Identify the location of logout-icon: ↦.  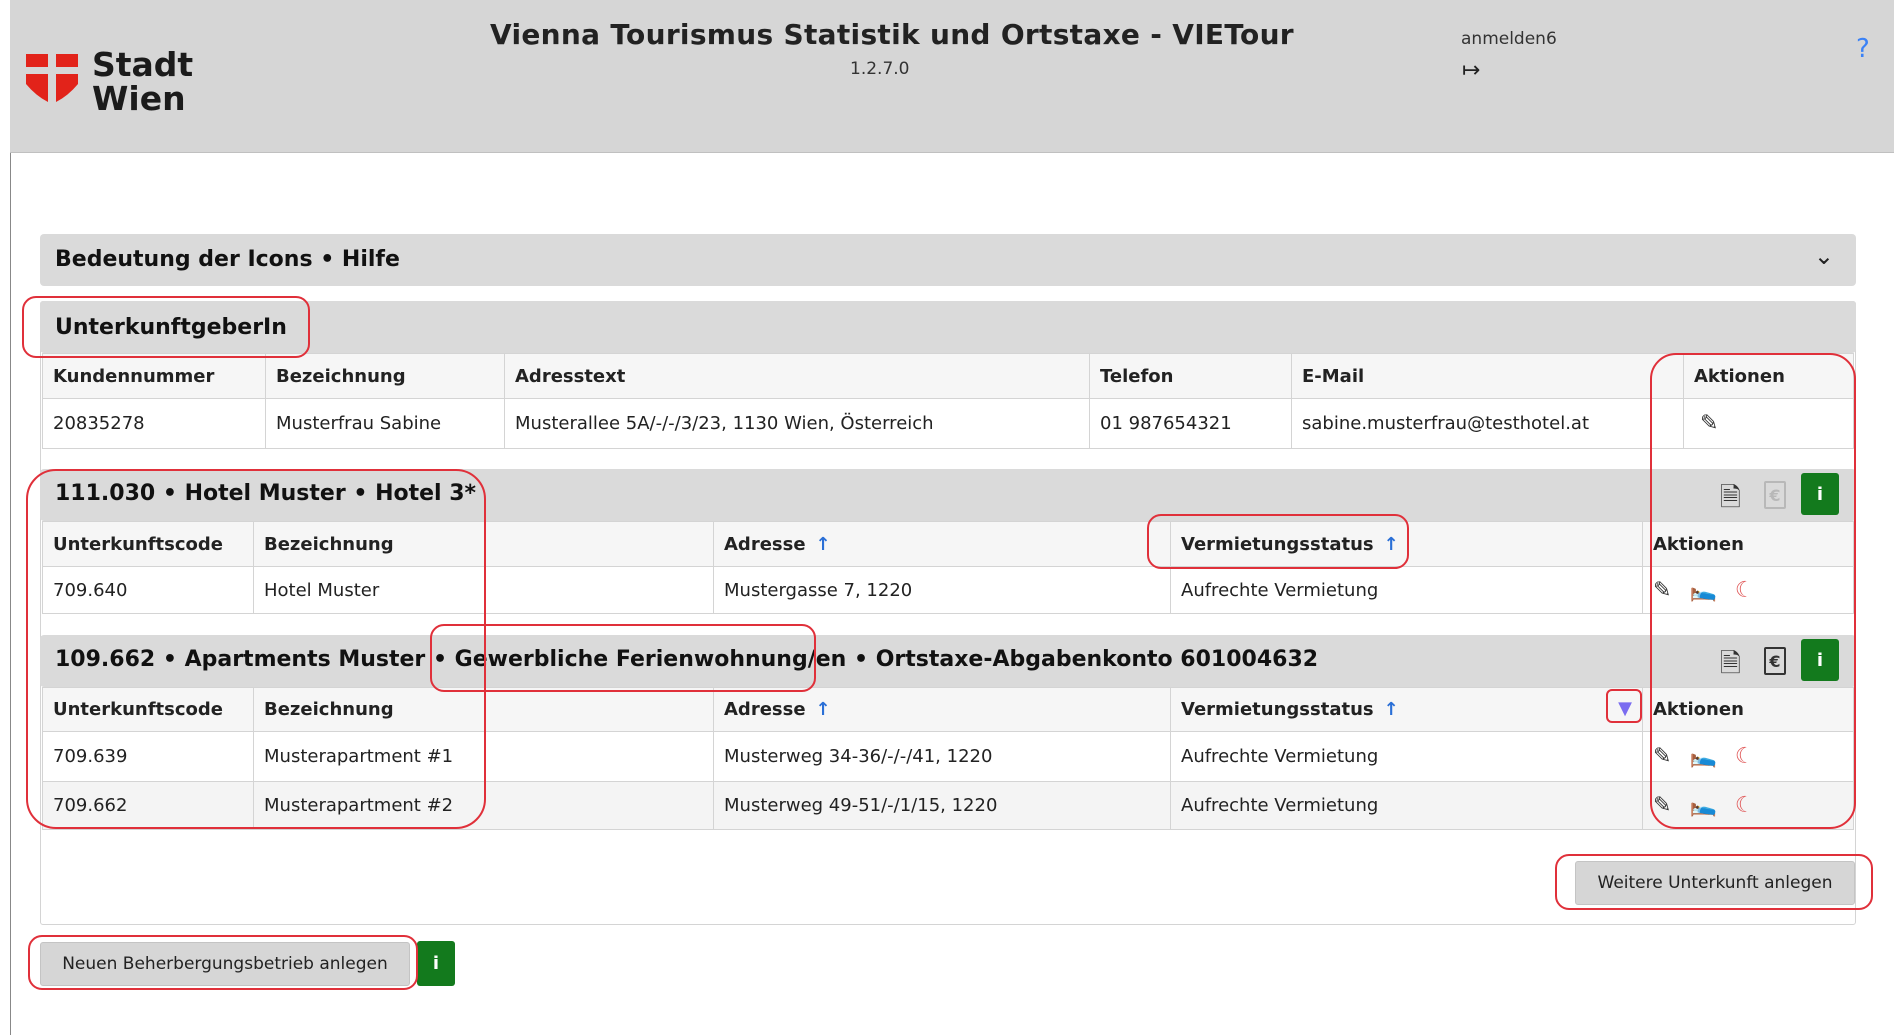
(1471, 70).